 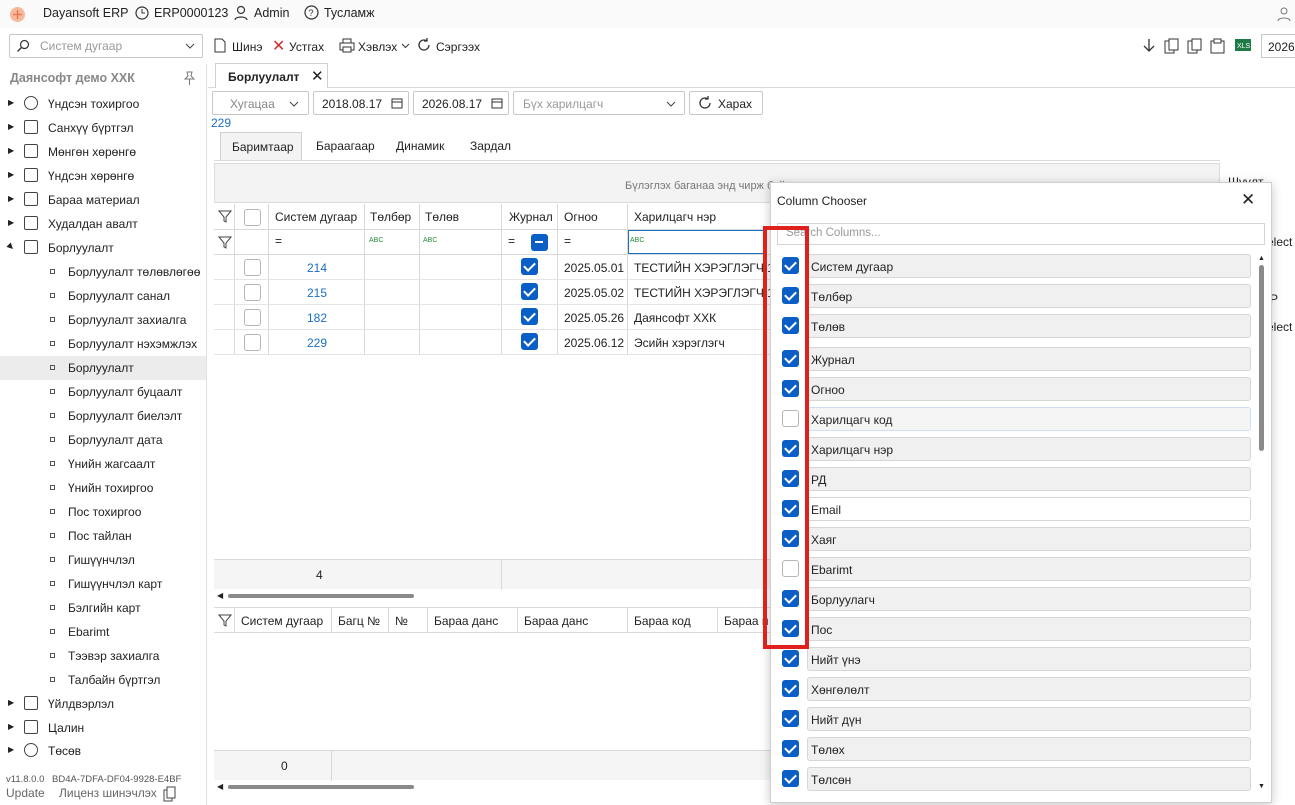 What do you see at coordinates (420, 146) in the screenshot?
I see `subtab-dynamic: Динамик` at bounding box center [420, 146].